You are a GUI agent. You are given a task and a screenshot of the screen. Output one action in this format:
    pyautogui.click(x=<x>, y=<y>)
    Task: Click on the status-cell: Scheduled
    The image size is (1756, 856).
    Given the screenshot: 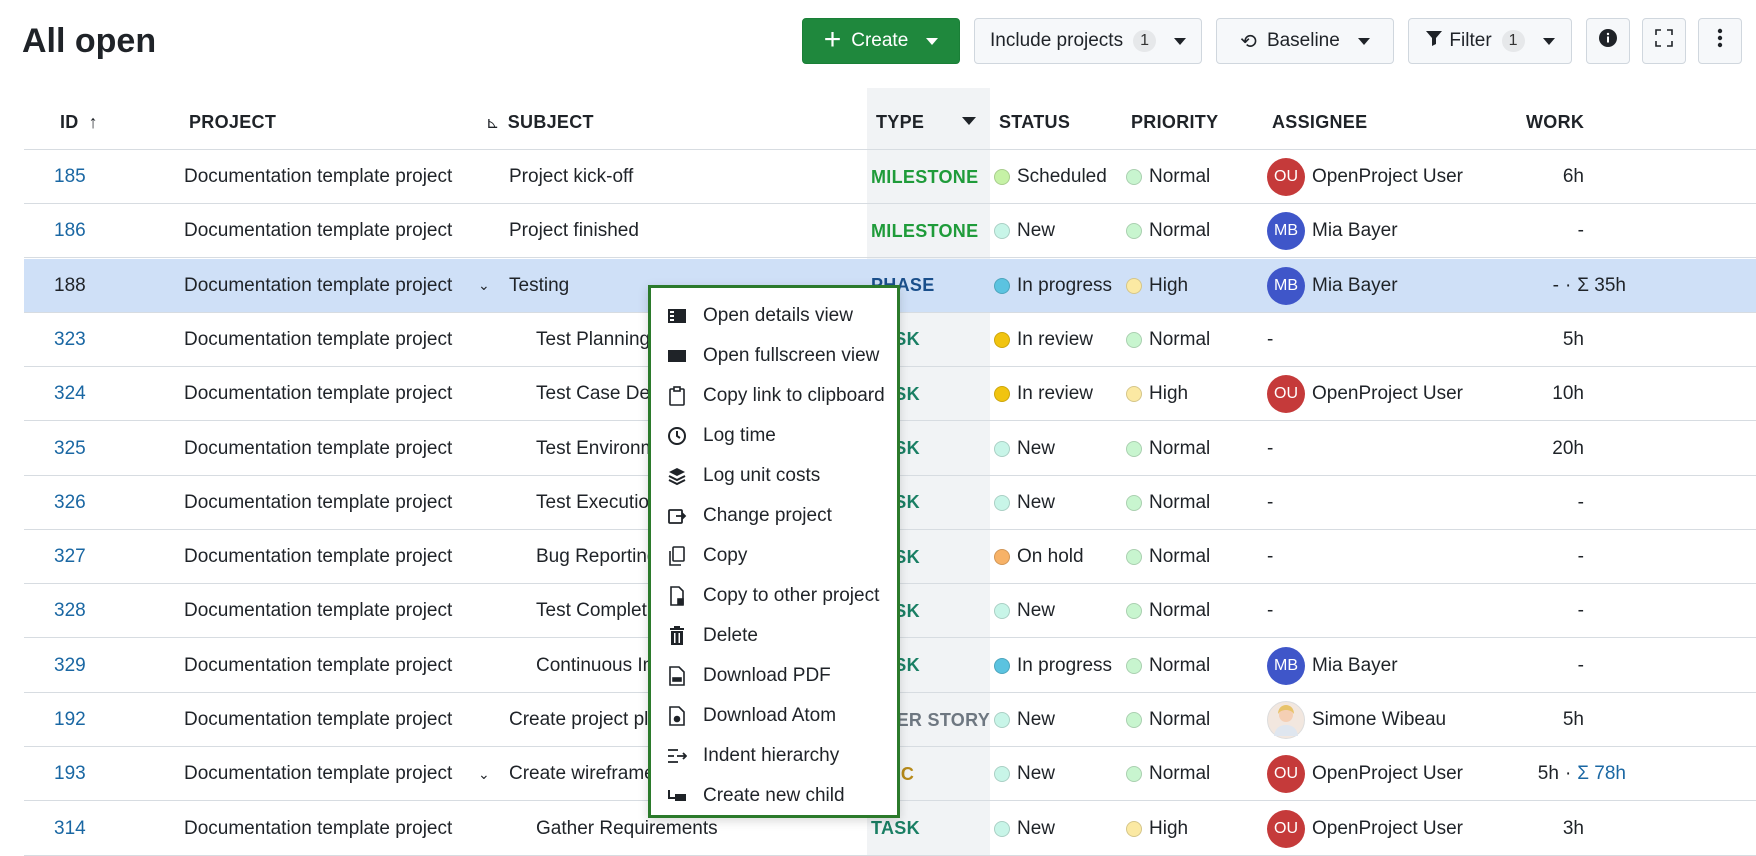 What is the action you would take?
    pyautogui.click(x=1050, y=177)
    